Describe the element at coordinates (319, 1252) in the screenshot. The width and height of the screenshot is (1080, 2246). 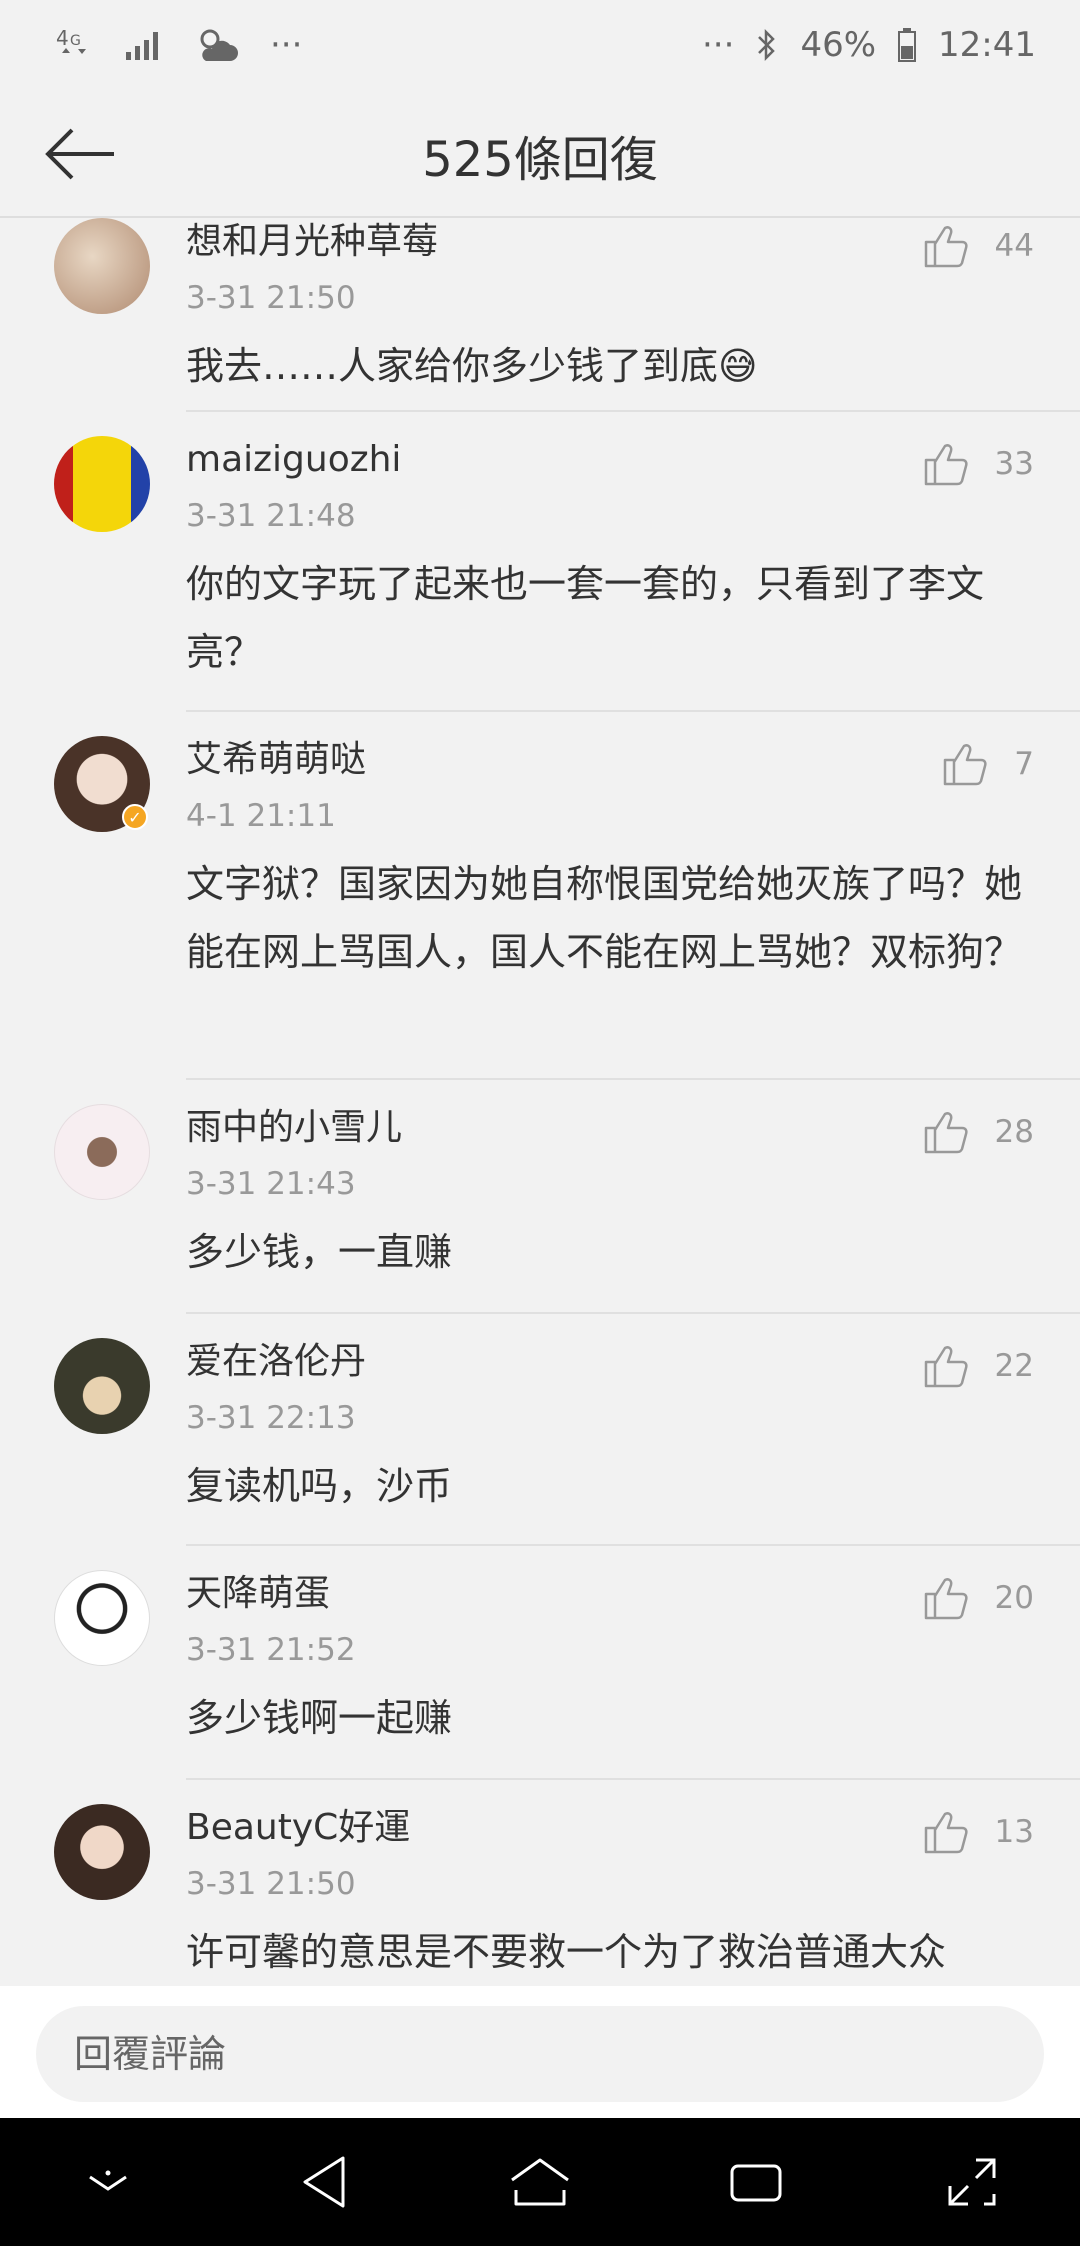
I see `comment-text: 多少钱，一直赚` at that location.